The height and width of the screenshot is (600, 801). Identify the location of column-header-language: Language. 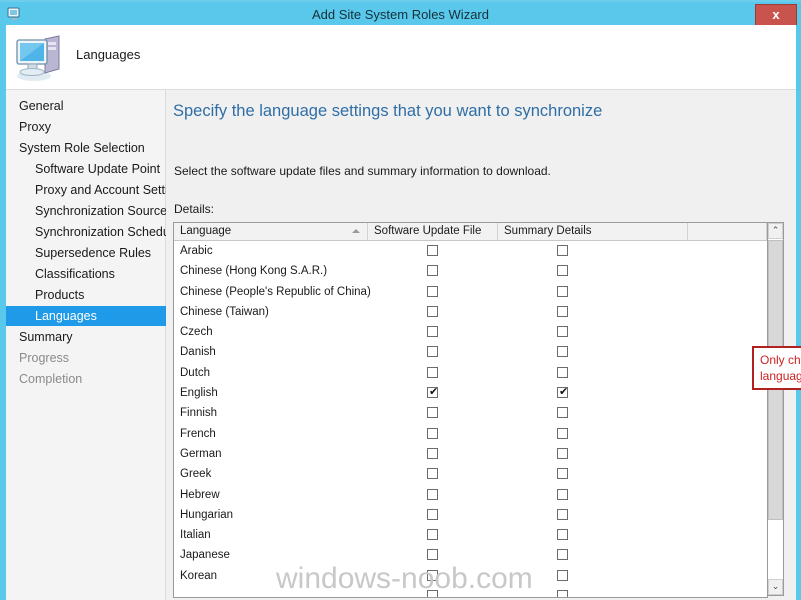
(271, 231).